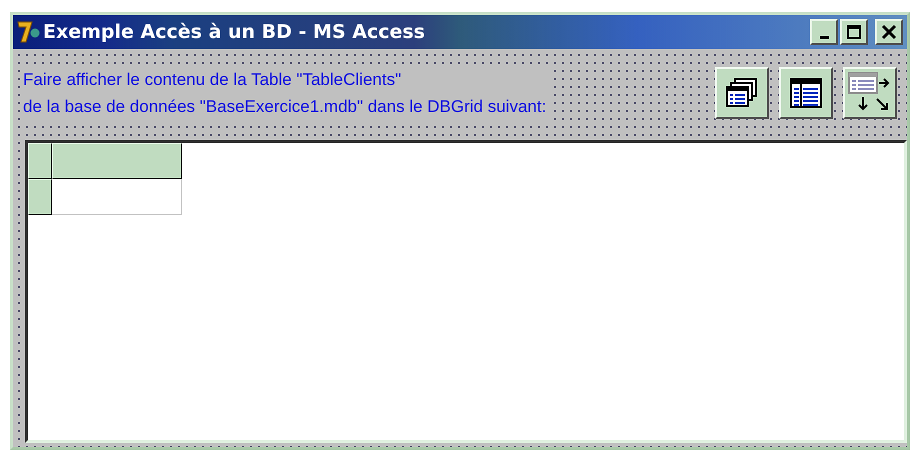 The height and width of the screenshot is (452, 912). What do you see at coordinates (29, 32) in the screenshot?
I see `app-logo-icon` at bounding box center [29, 32].